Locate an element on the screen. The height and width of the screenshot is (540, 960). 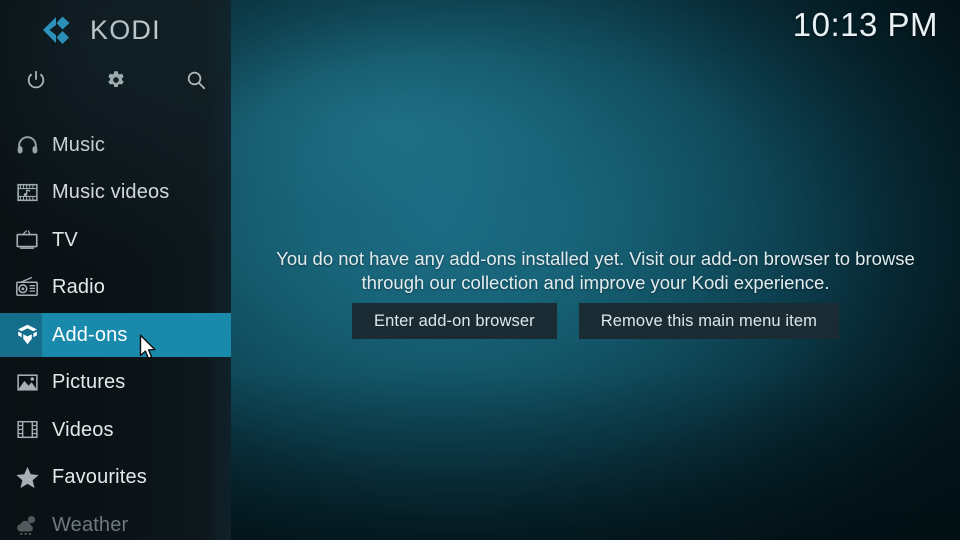
headphones-icon is located at coordinates (26, 144).